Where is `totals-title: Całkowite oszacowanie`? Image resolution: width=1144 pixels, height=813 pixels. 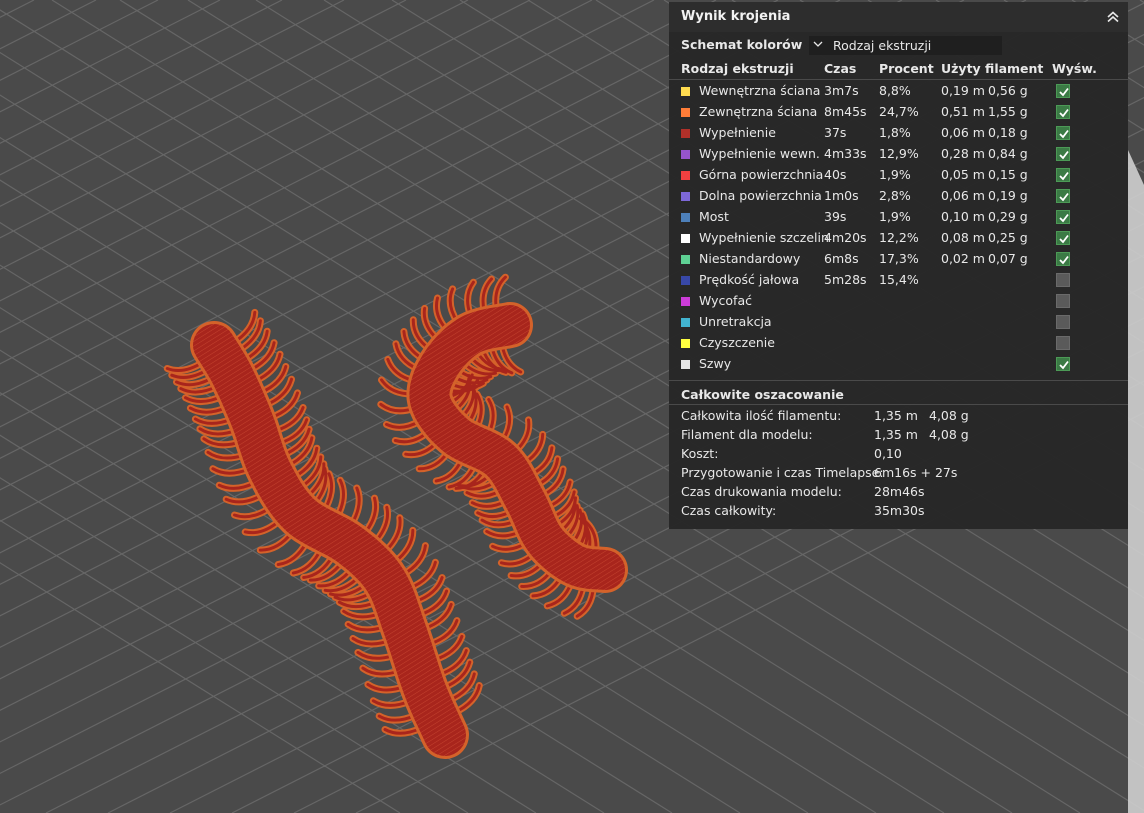 totals-title: Całkowite oszacowanie is located at coordinates (762, 394).